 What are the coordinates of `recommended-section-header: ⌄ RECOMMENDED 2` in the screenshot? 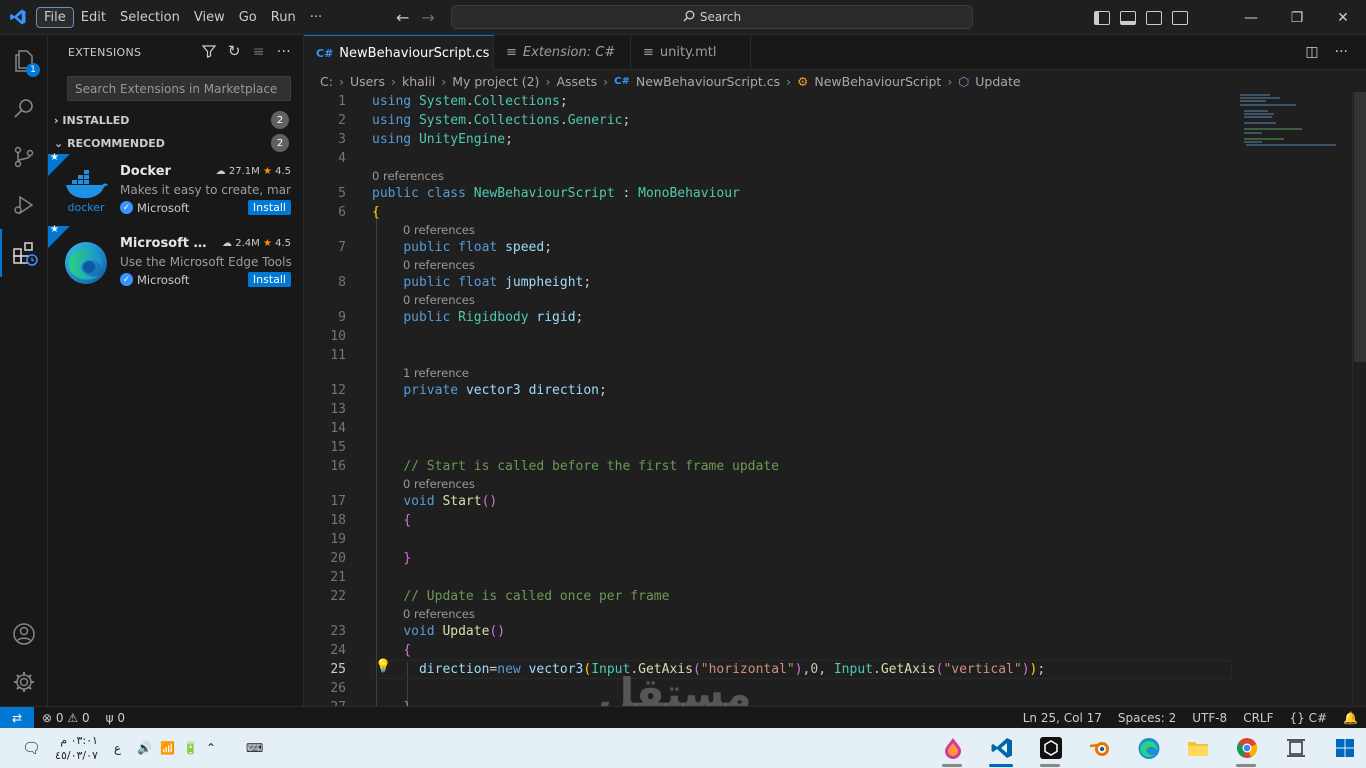 It's located at (175, 143).